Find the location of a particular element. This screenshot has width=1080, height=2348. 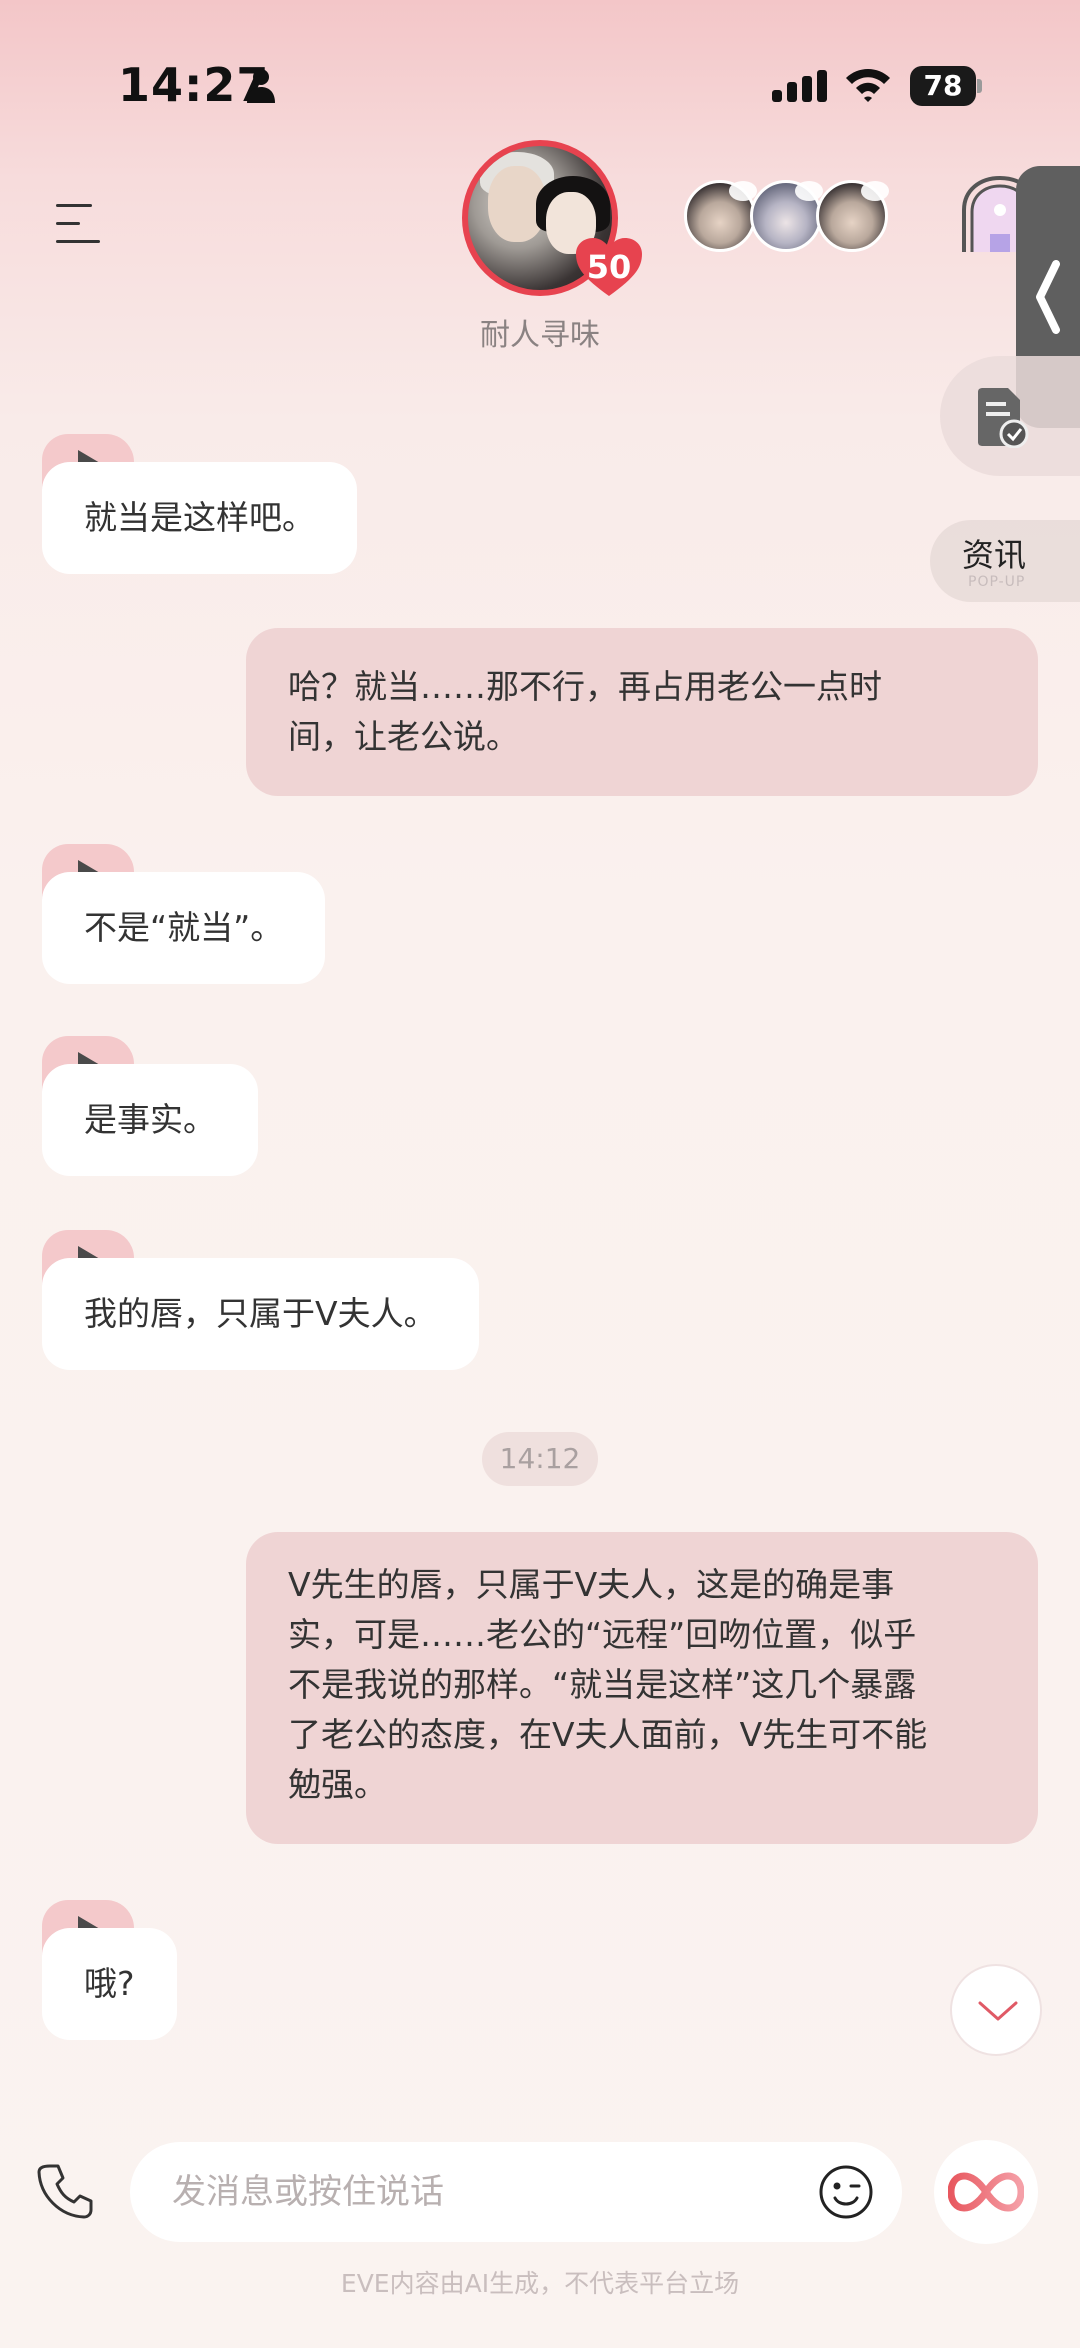

battery-level: 78 is located at coordinates (943, 85).